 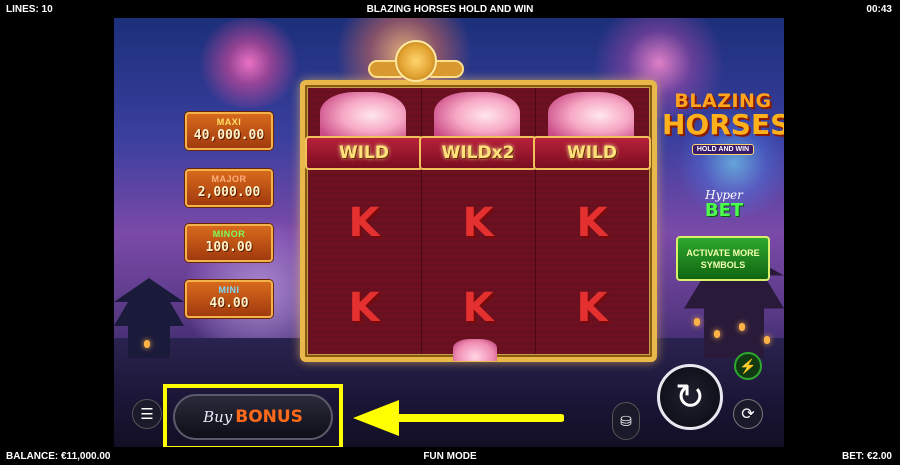 I want to click on bet-text: BET, so click(x=724, y=210).